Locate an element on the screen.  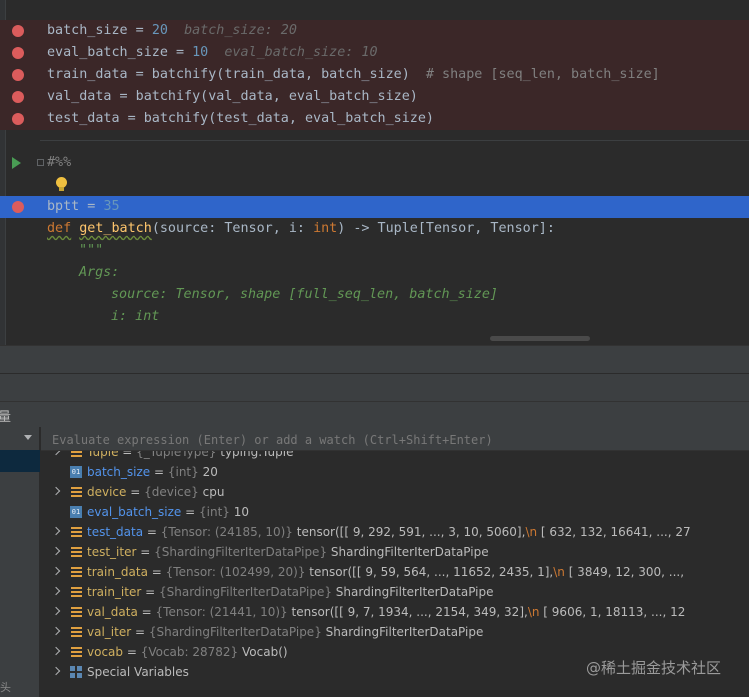
variable-type: {int} is located at coordinates (214, 512).